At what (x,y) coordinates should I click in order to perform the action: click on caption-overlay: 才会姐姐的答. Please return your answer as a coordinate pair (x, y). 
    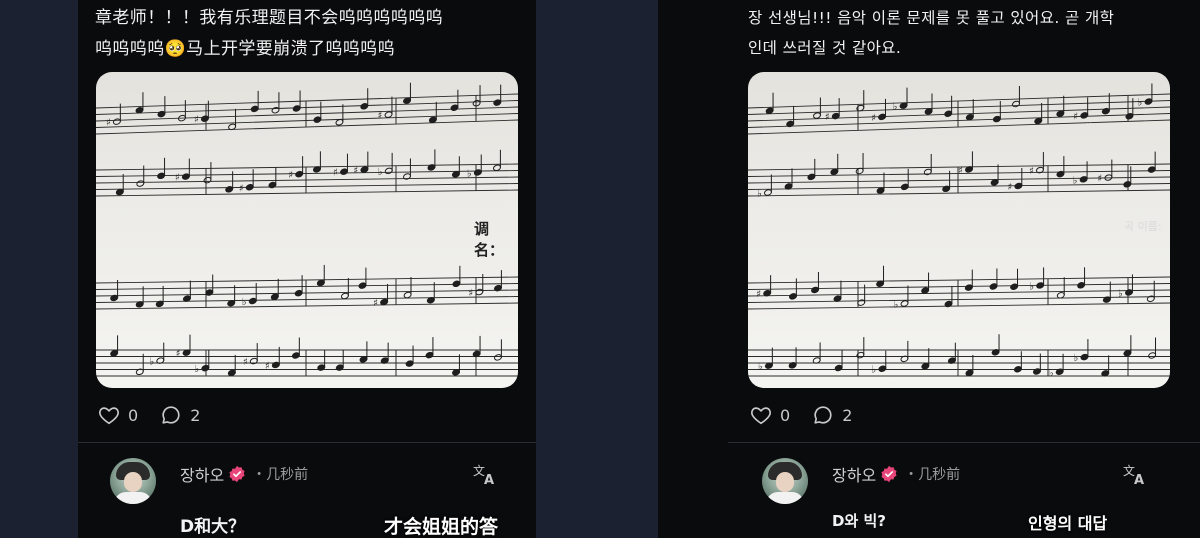
    Looking at the image, I should click on (441, 527).